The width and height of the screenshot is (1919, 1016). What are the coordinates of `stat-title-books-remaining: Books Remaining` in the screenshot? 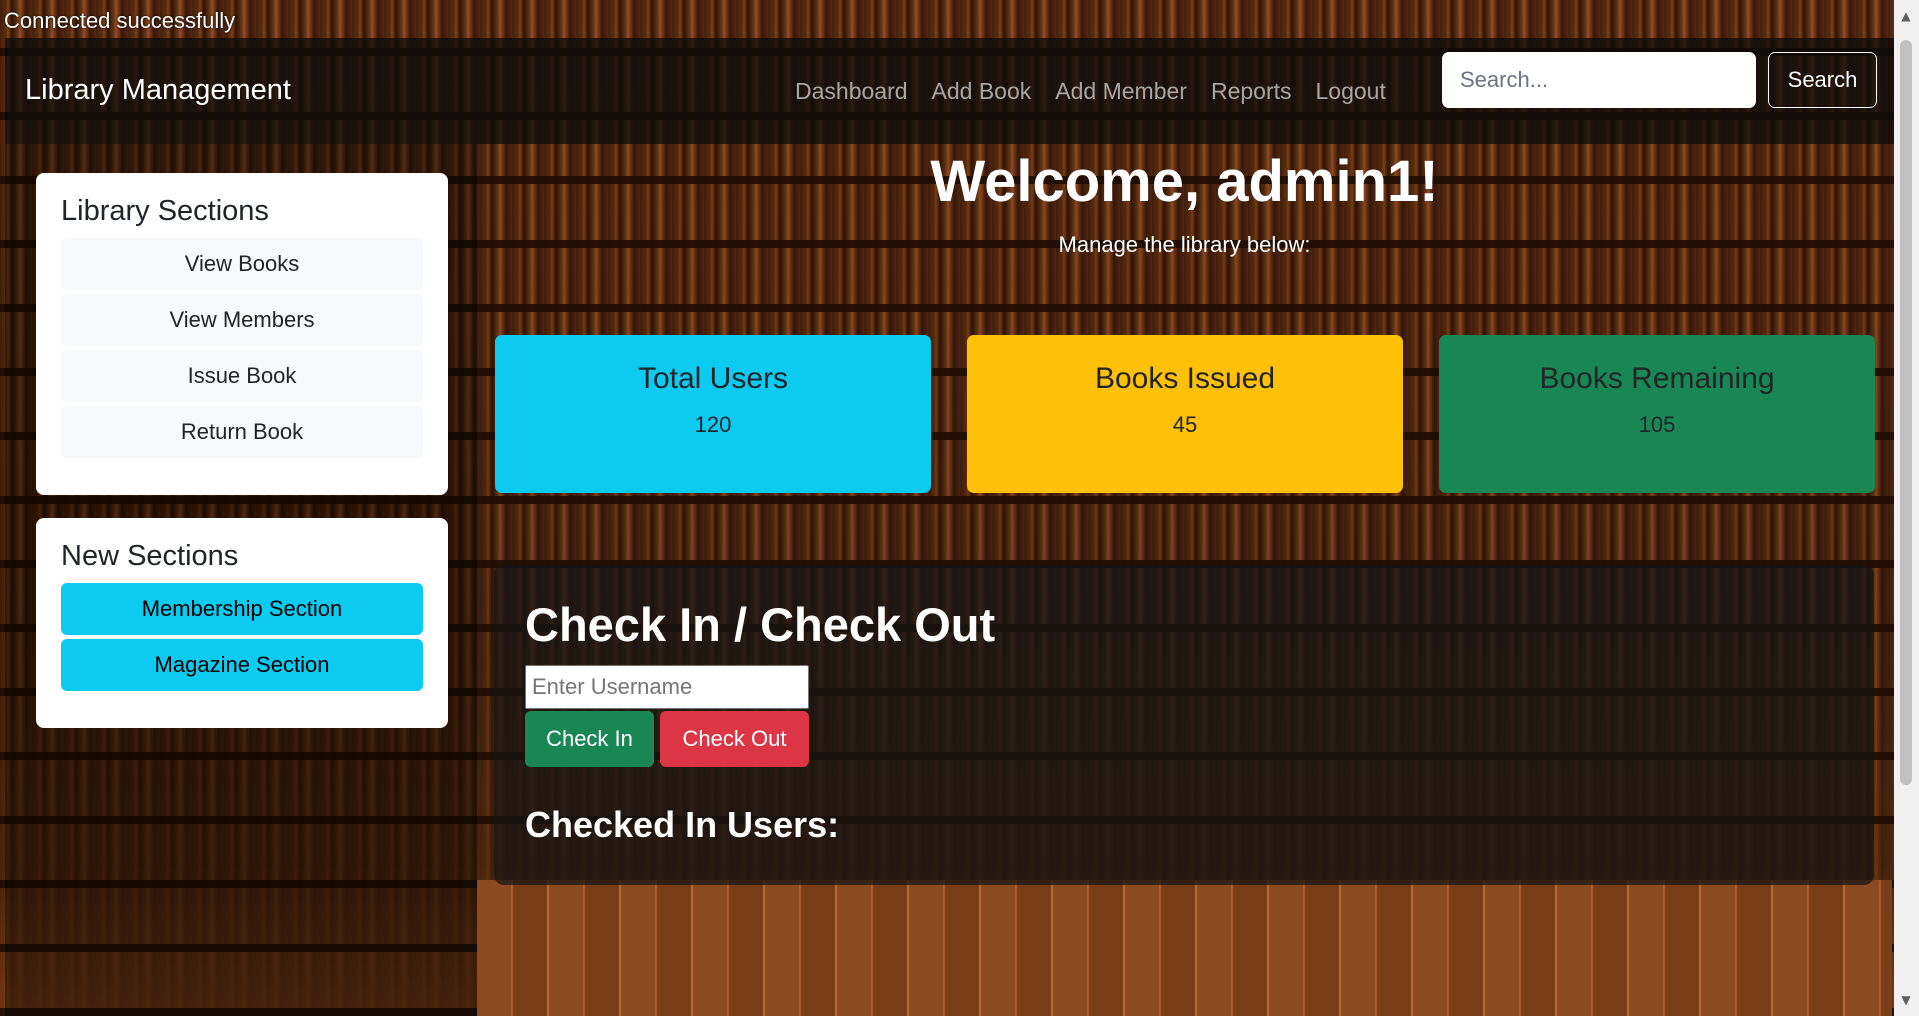 It's located at (1657, 378).